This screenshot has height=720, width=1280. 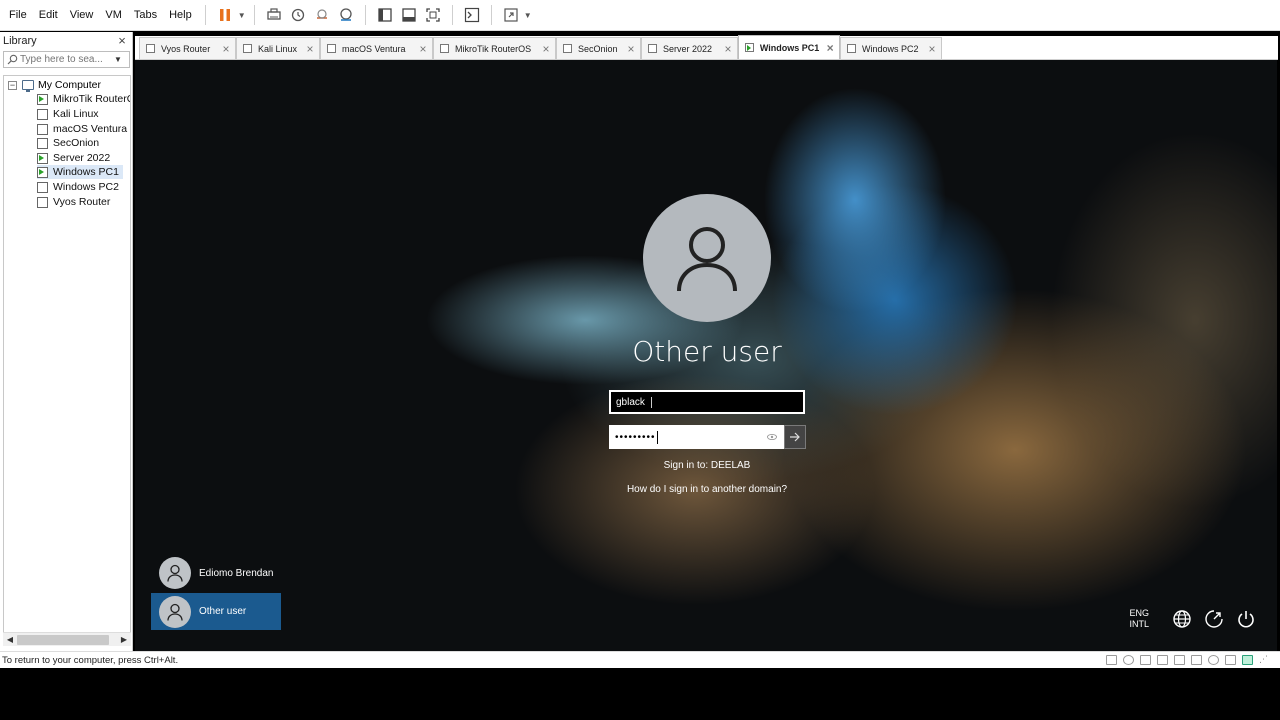 What do you see at coordinates (891, 48) in the screenshot?
I see `tab-windows-pc2: Windows PC2 ×` at bounding box center [891, 48].